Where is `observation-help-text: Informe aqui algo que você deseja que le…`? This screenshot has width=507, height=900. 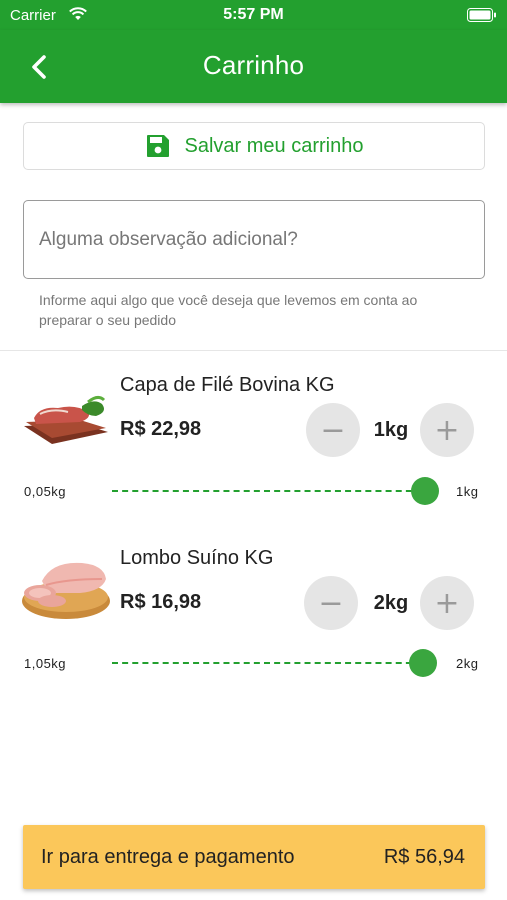 observation-help-text: Informe aqui algo que você deseja que le… is located at coordinates (228, 310).